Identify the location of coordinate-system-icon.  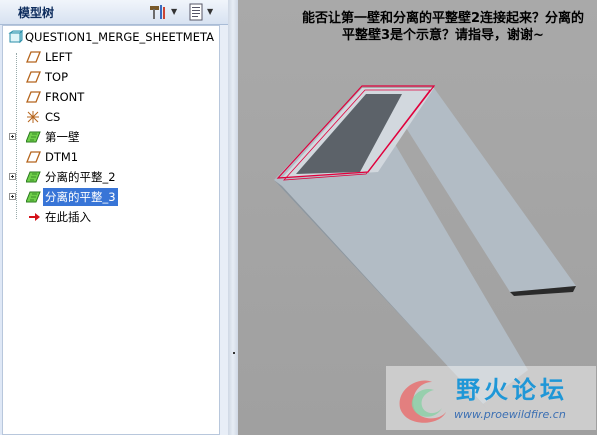
(33, 117).